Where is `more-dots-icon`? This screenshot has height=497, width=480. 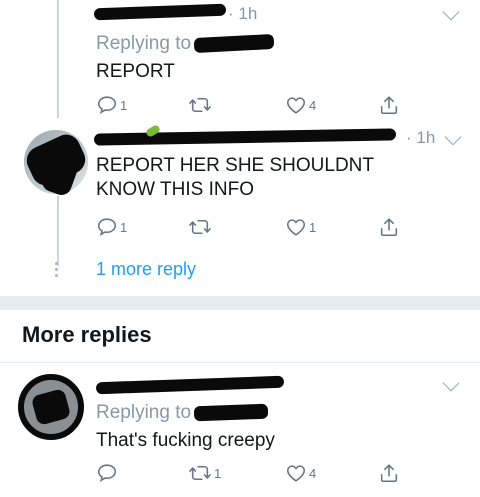 more-dots-icon is located at coordinates (57, 270).